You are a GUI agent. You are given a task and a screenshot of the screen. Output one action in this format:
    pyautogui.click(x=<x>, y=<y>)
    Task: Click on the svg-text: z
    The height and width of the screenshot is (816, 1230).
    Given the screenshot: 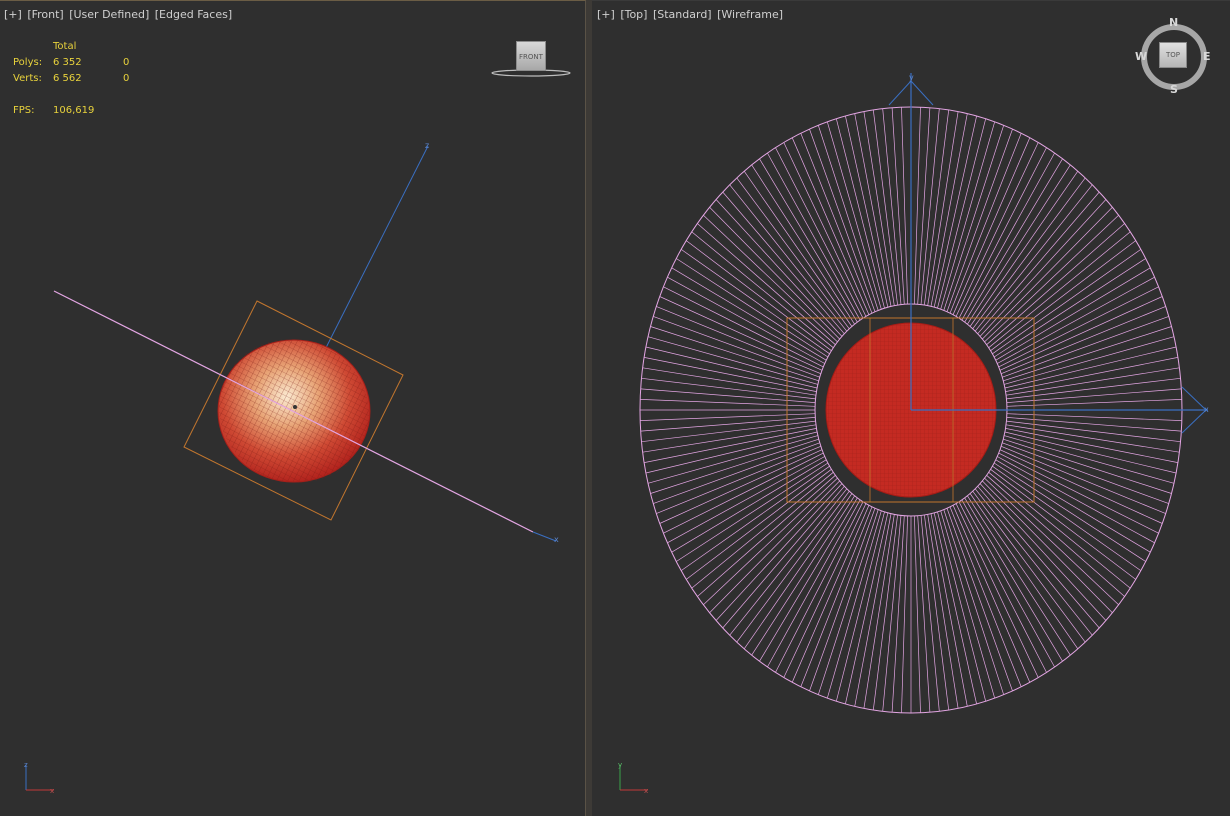 What is the action you would take?
    pyautogui.click(x=26, y=765)
    